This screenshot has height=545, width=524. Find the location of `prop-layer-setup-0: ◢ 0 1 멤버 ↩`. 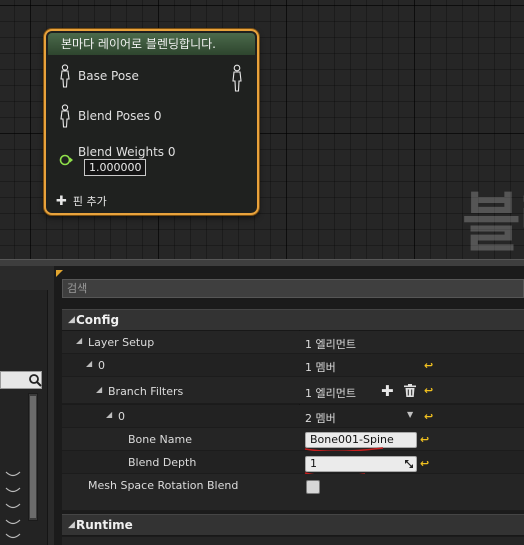

prop-layer-setup-0: ◢ 0 1 멤버 ↩ is located at coordinates (293, 365).